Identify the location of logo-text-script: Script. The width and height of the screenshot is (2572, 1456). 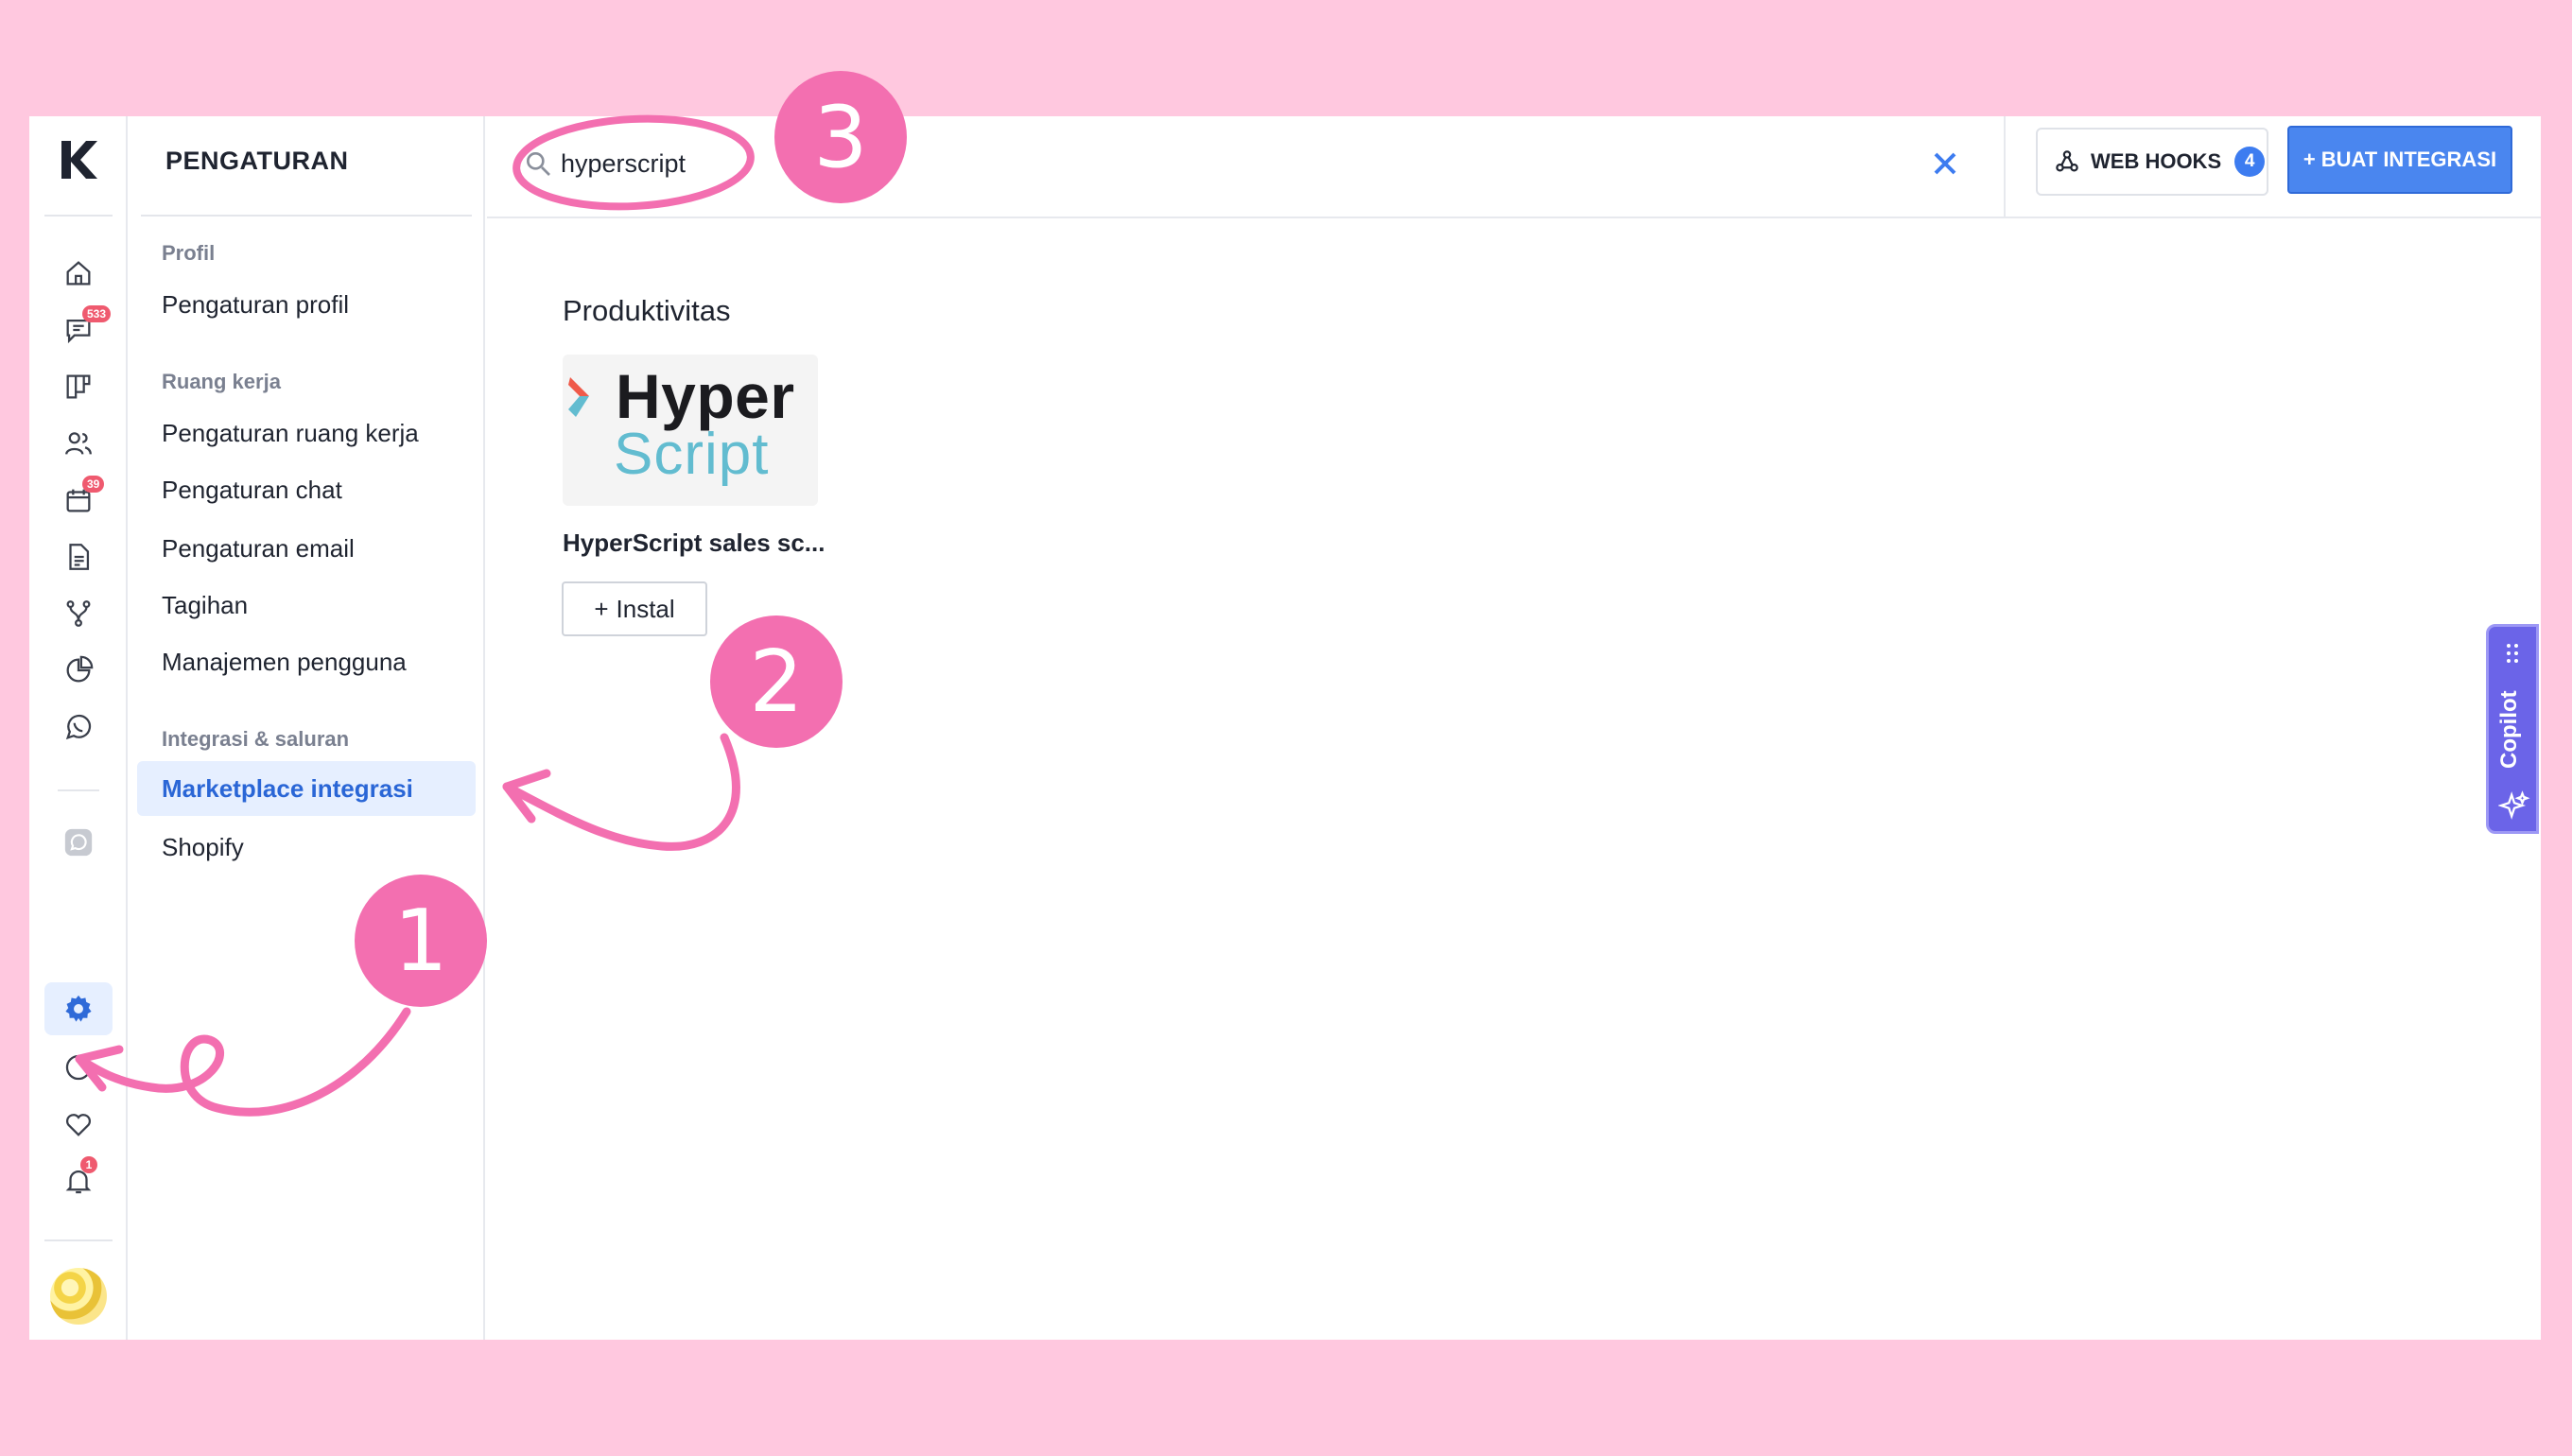
(692, 454).